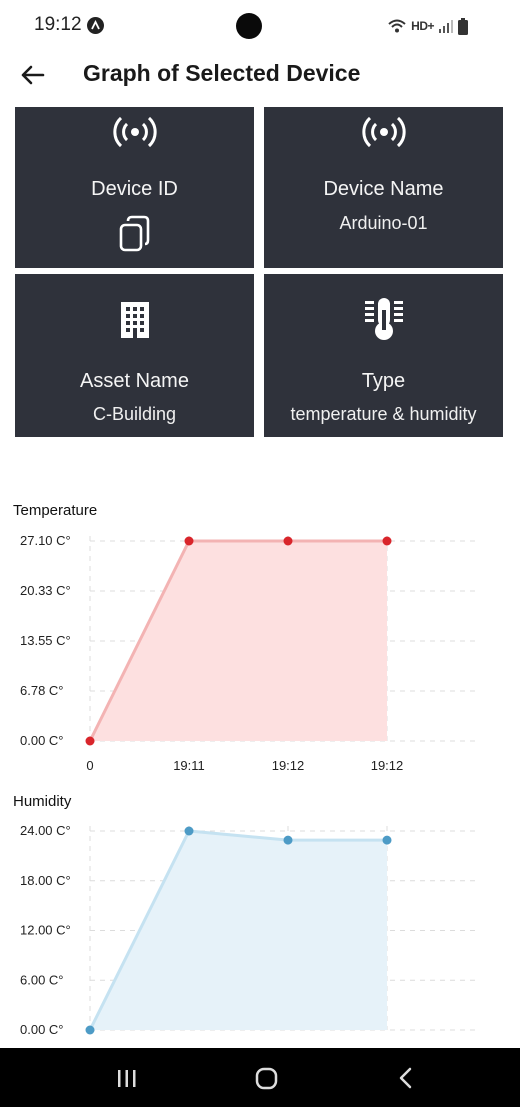  What do you see at coordinates (89, 765) in the screenshot?
I see `x-tick-label: 0` at bounding box center [89, 765].